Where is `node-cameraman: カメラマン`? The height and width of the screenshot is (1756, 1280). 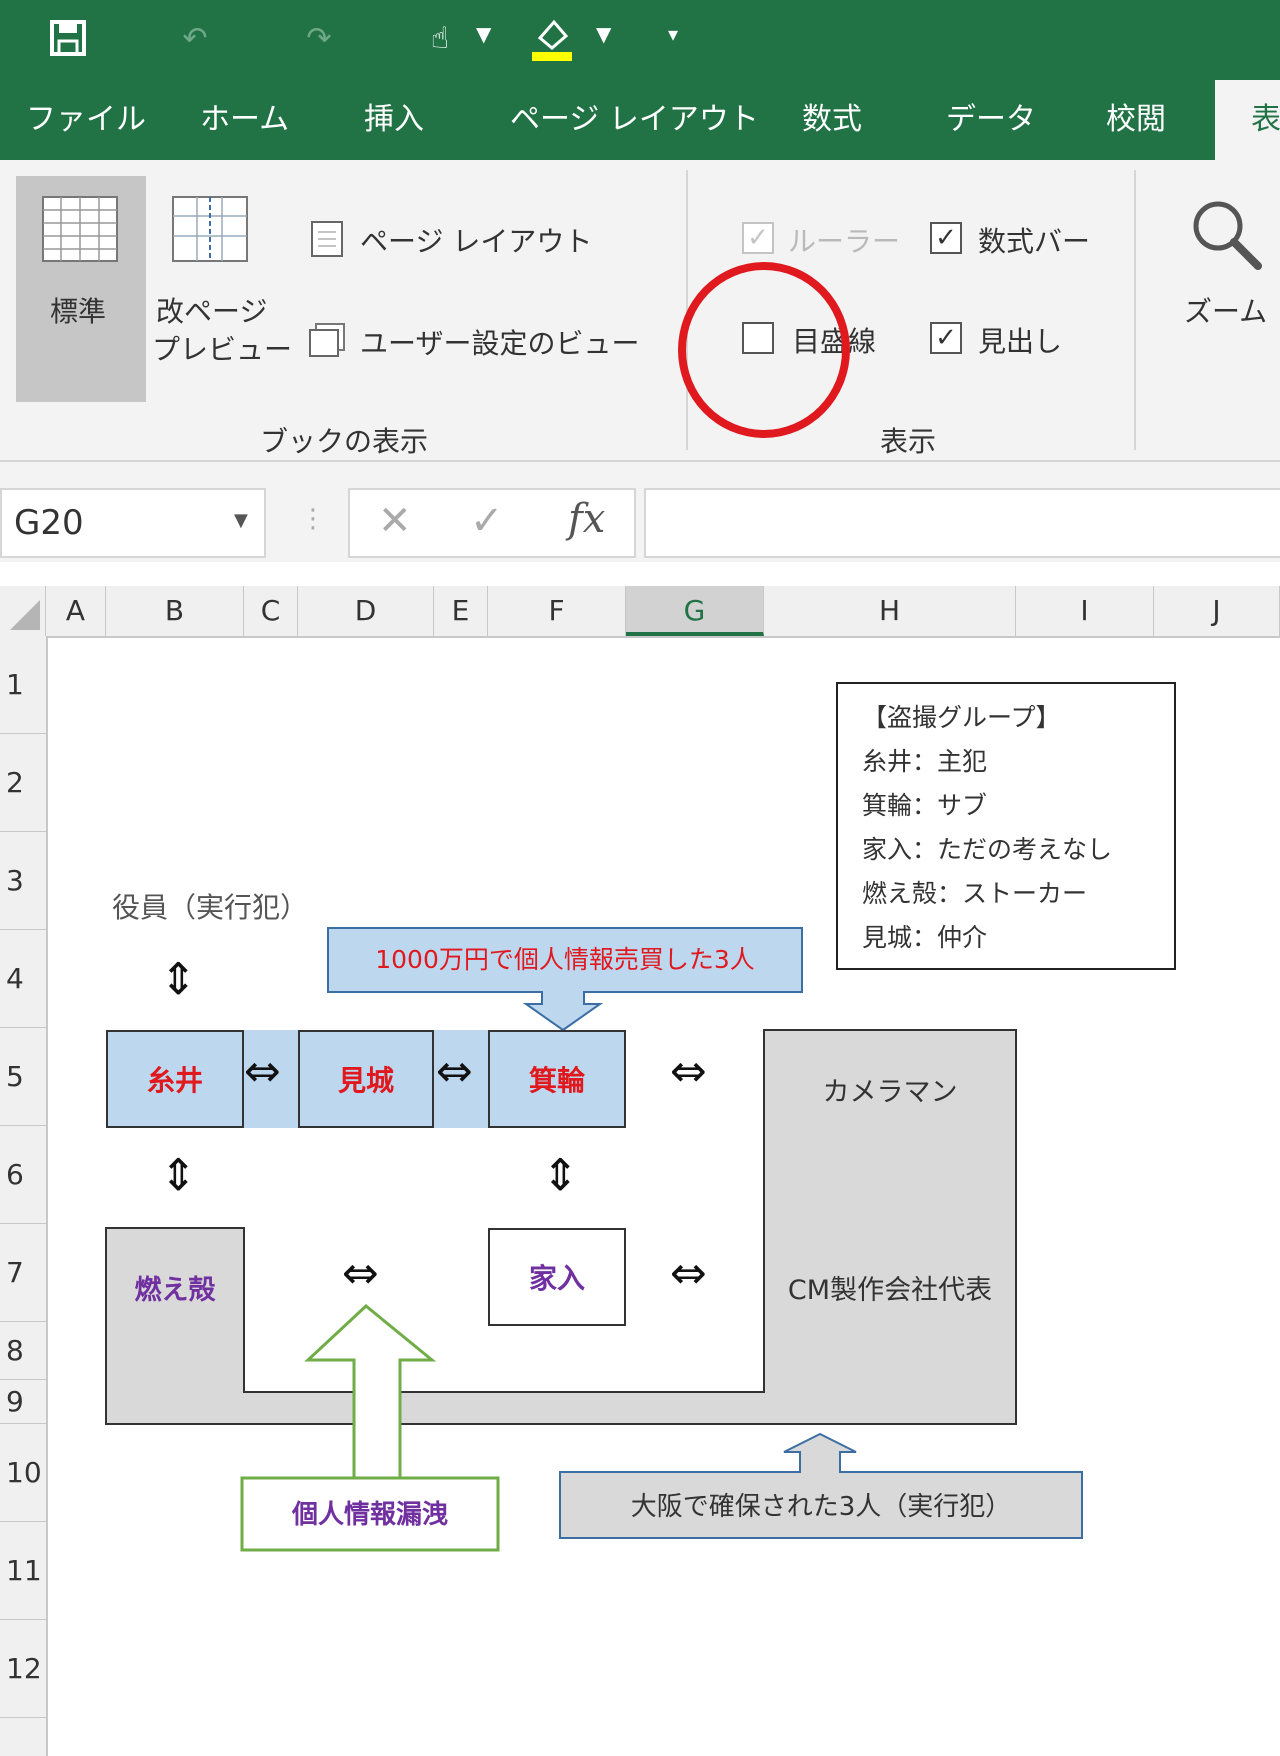
node-cameraman: カメラマン is located at coordinates (890, 1092).